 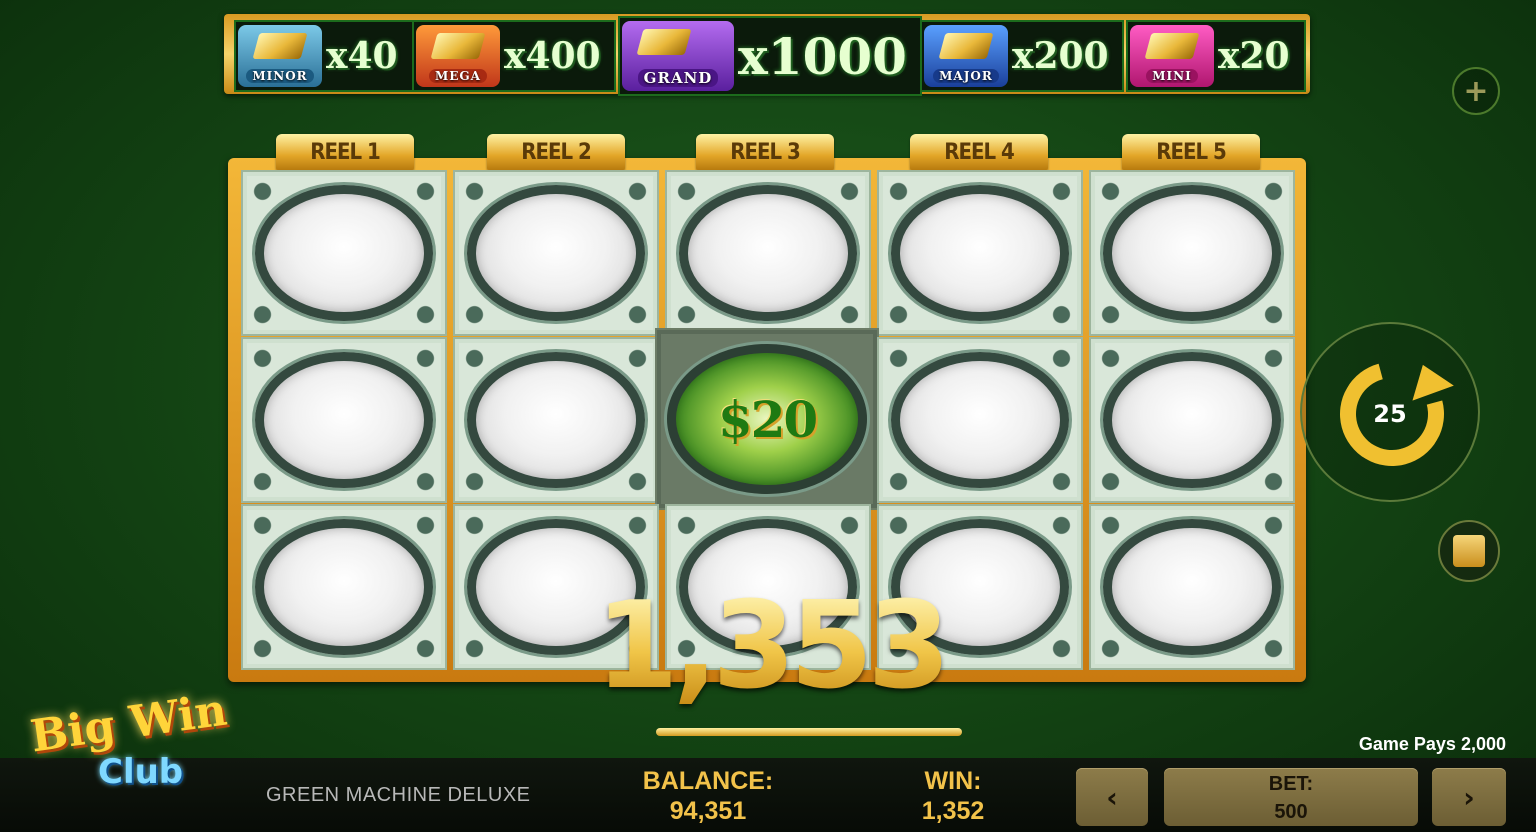 I want to click on logo-text-club: Club, so click(x=141, y=772).